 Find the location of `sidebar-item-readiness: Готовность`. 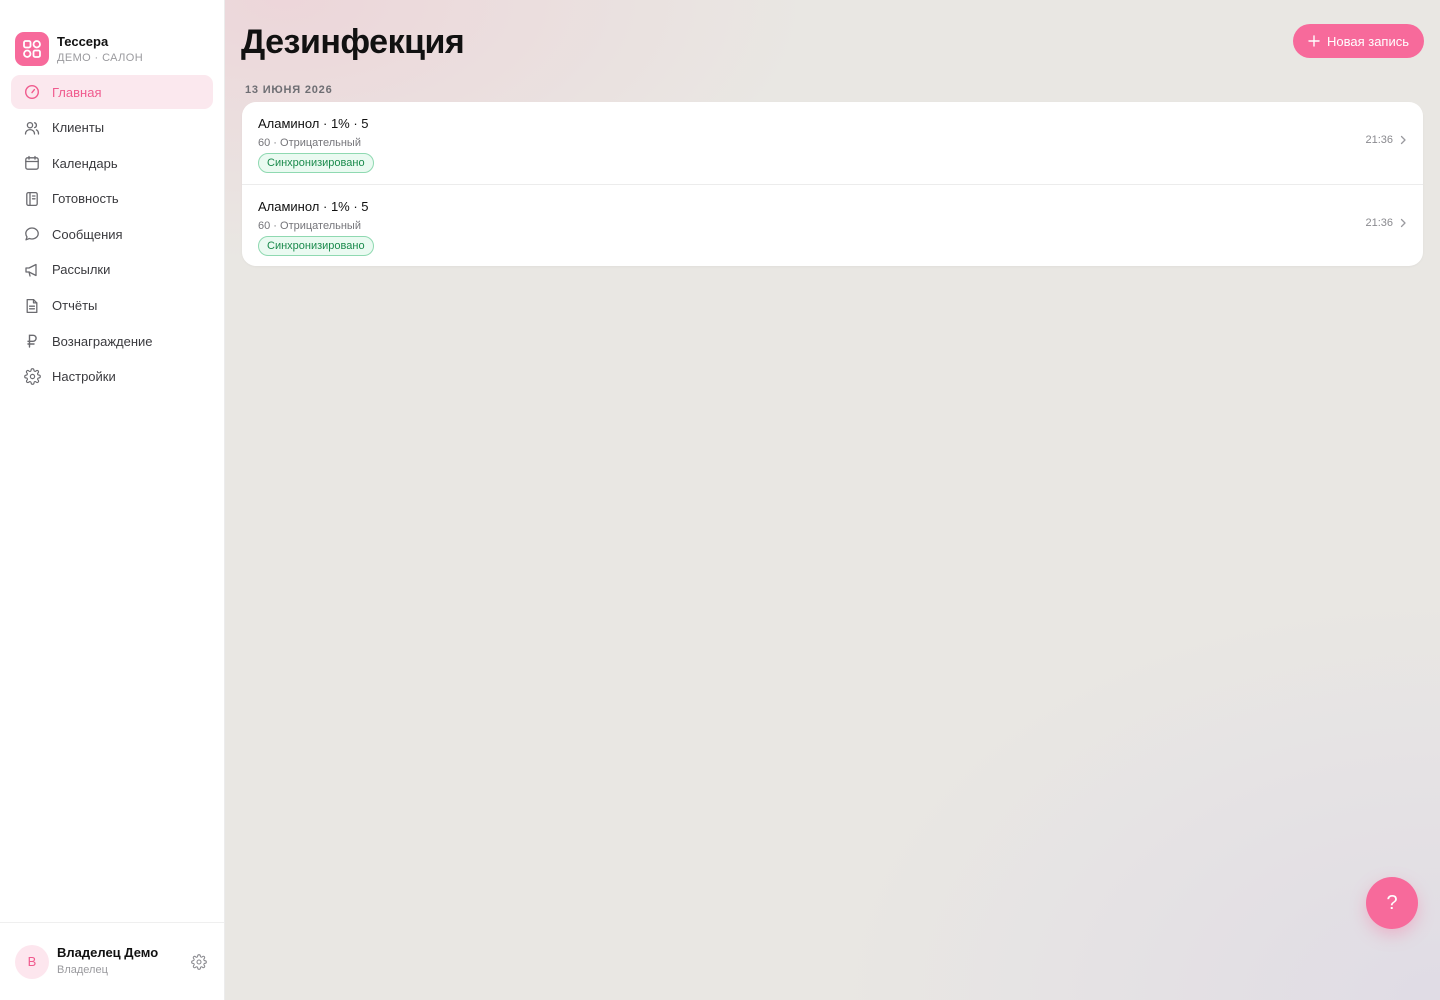

sidebar-item-readiness: Готовность is located at coordinates (112, 199).